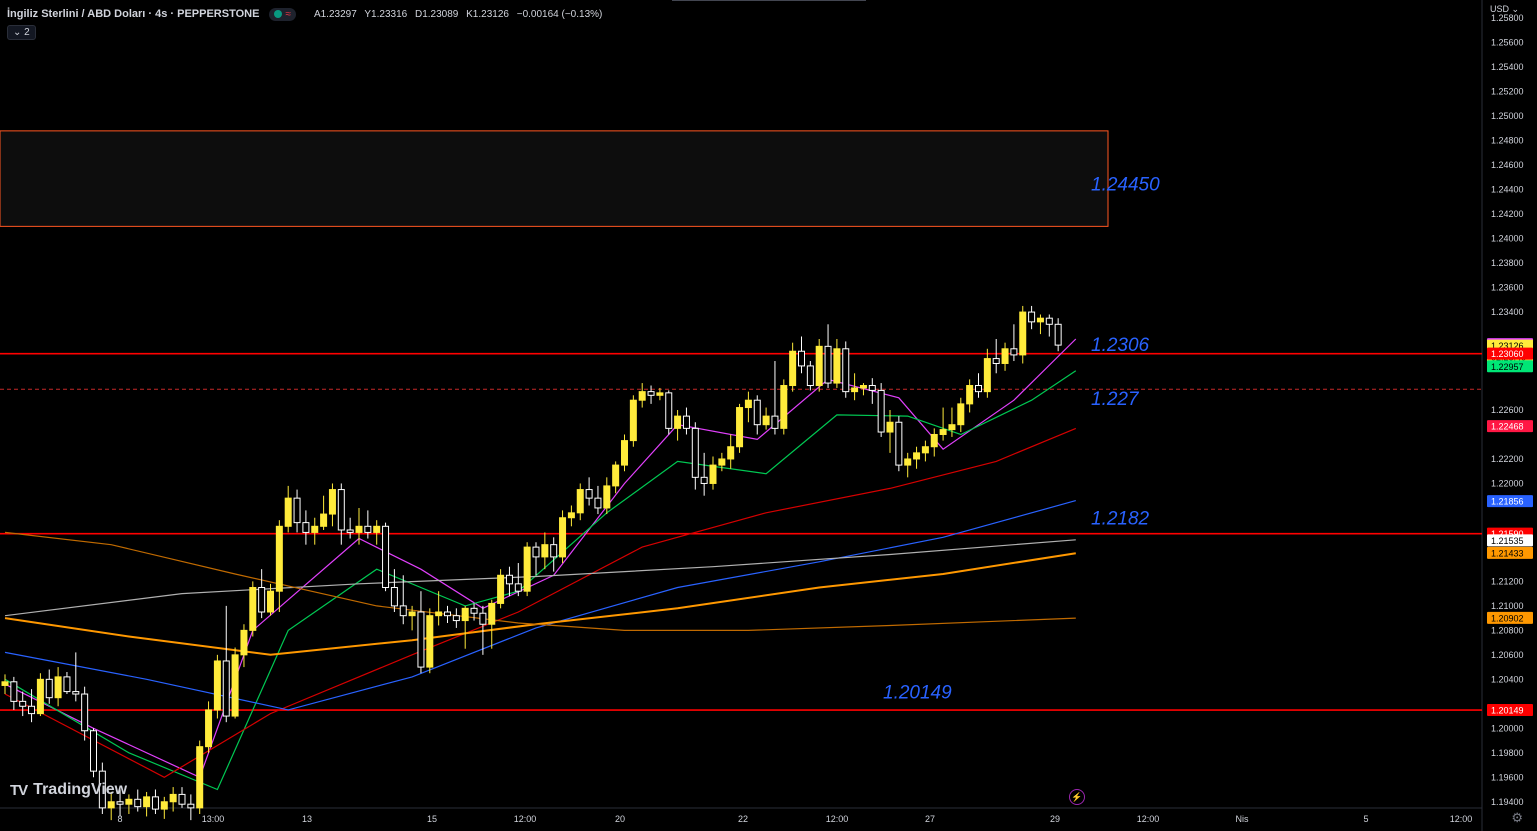  Describe the element at coordinates (1507, 679) in the screenshot. I see `y-tick-label: 1.20400` at that location.